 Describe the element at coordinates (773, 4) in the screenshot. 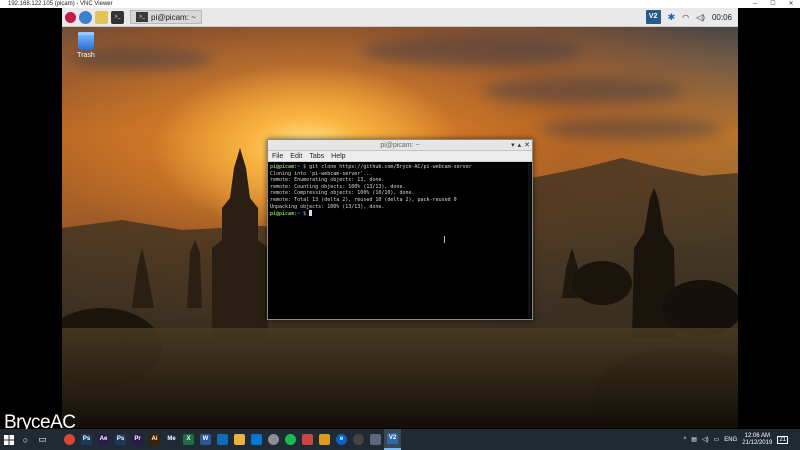

I see `maximize-button: ☐` at that location.